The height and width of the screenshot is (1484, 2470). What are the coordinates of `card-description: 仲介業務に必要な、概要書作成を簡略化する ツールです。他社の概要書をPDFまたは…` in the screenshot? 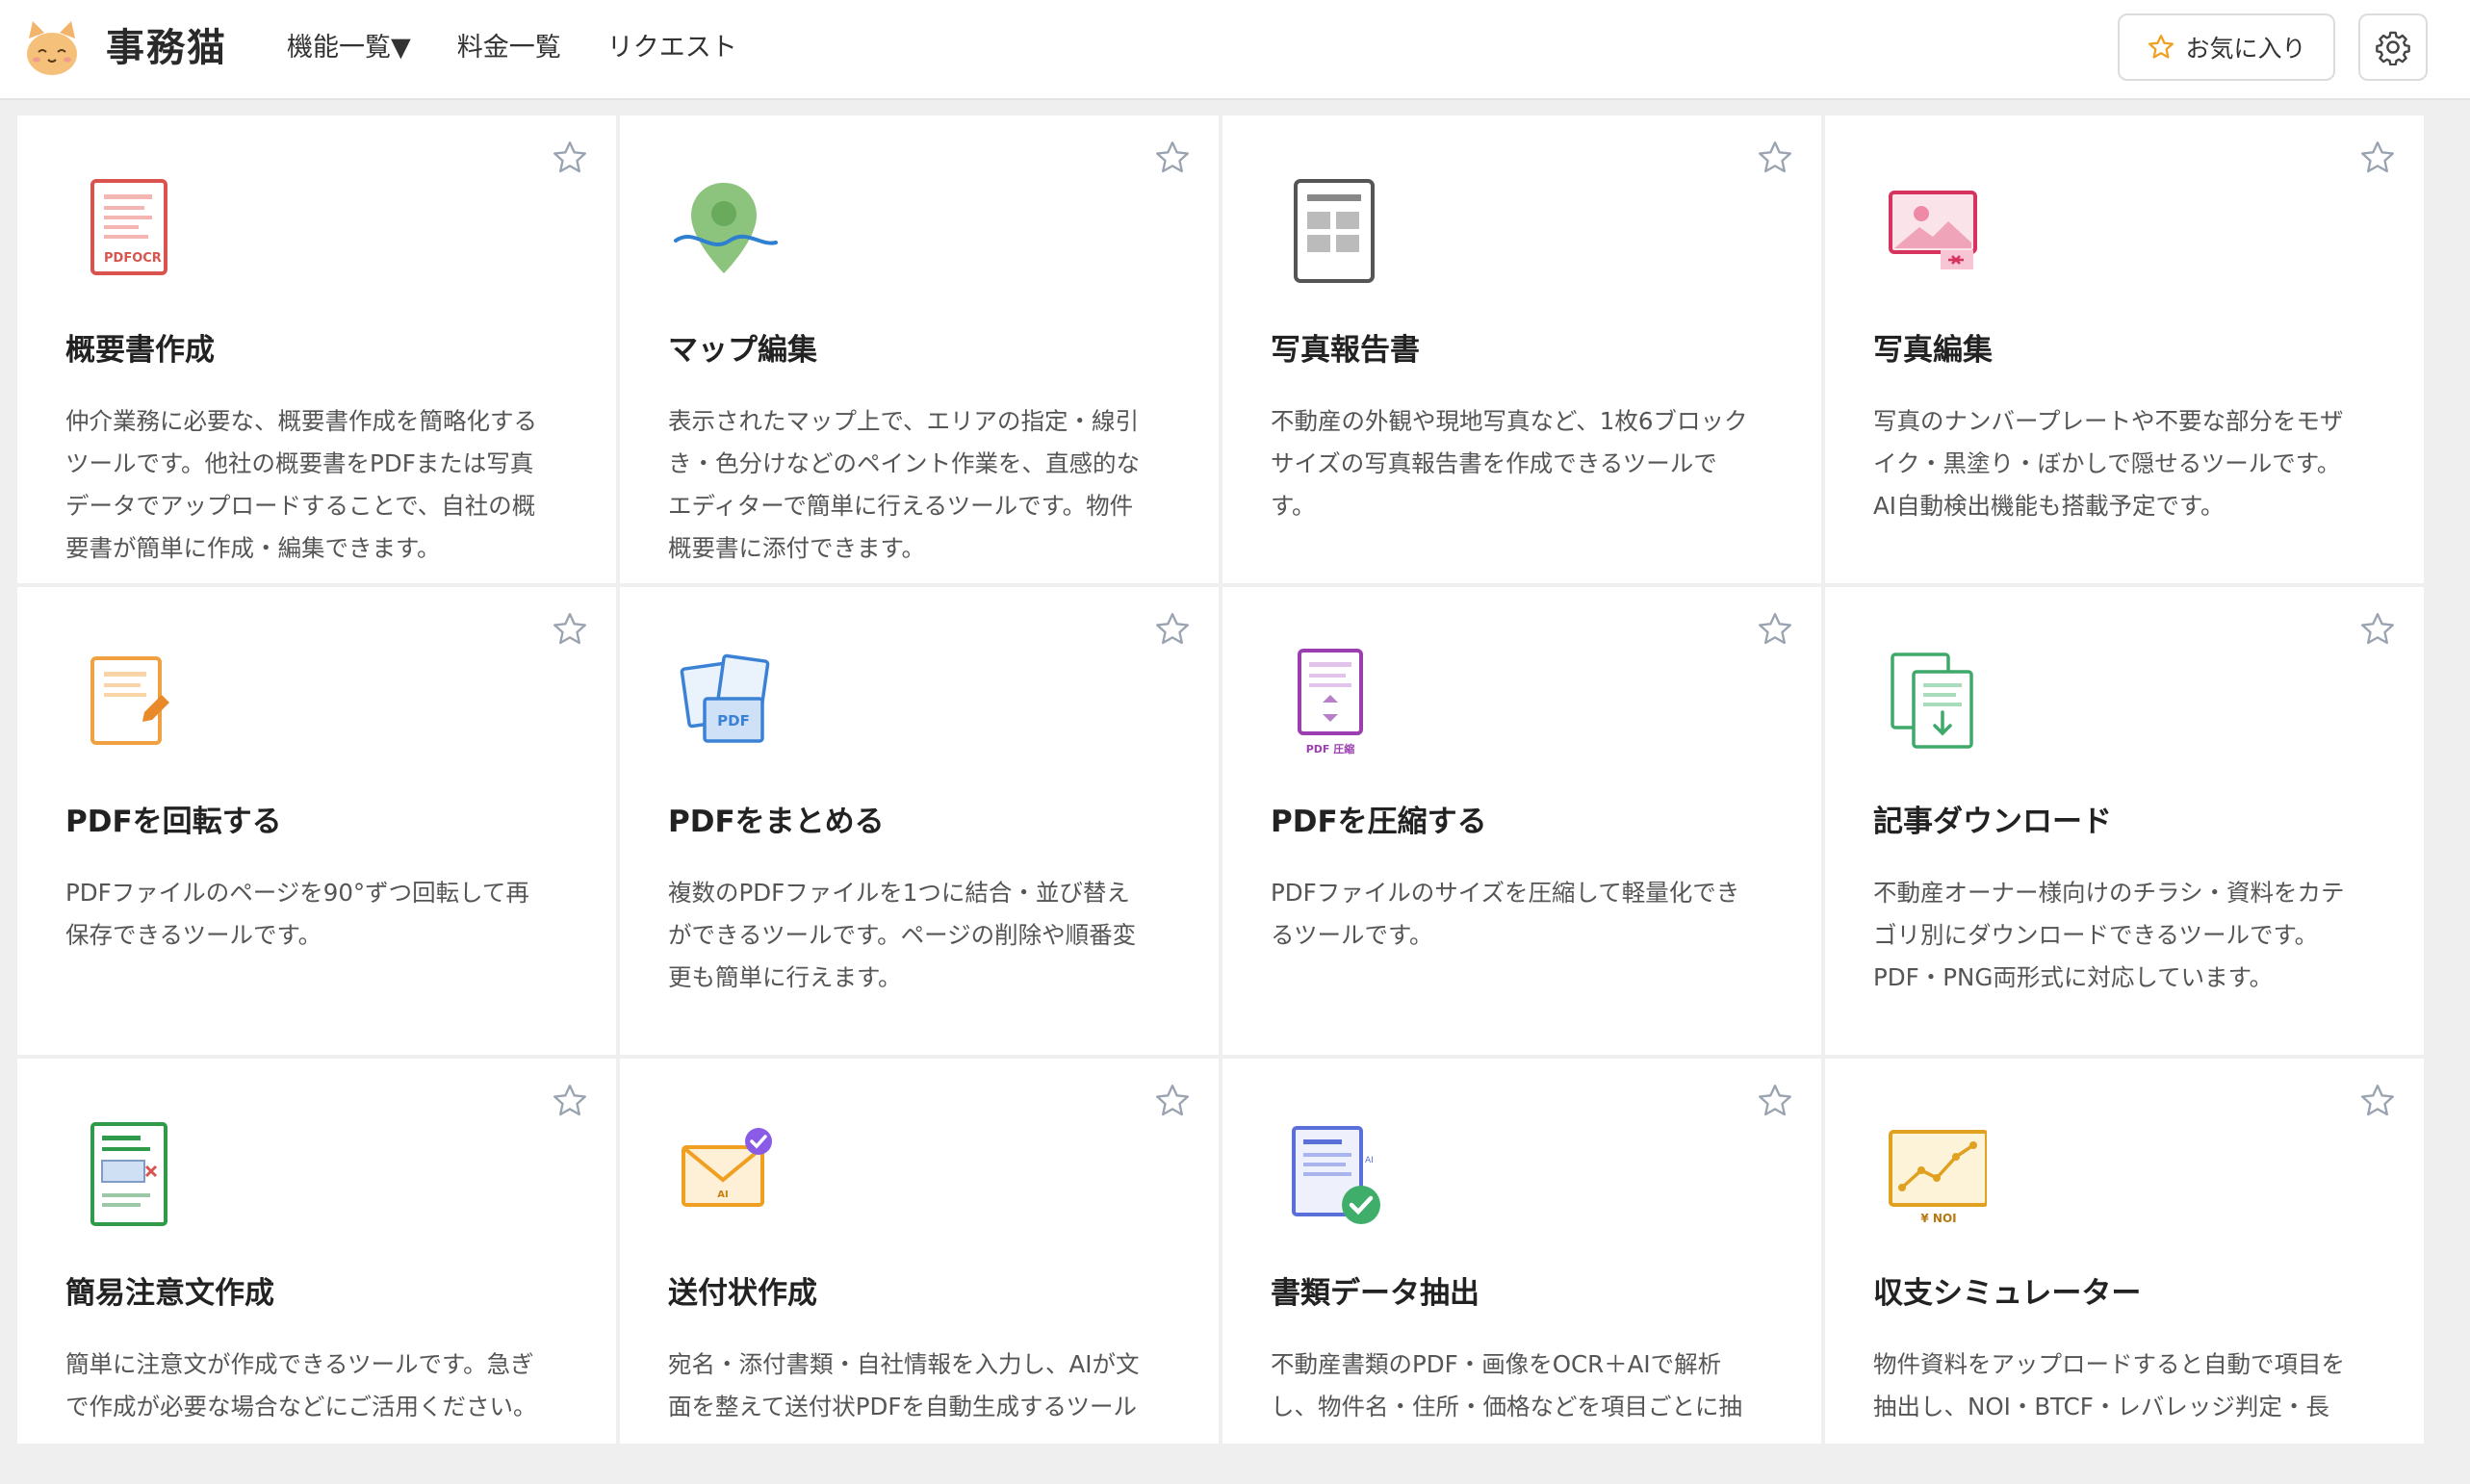 It's located at (301, 485).